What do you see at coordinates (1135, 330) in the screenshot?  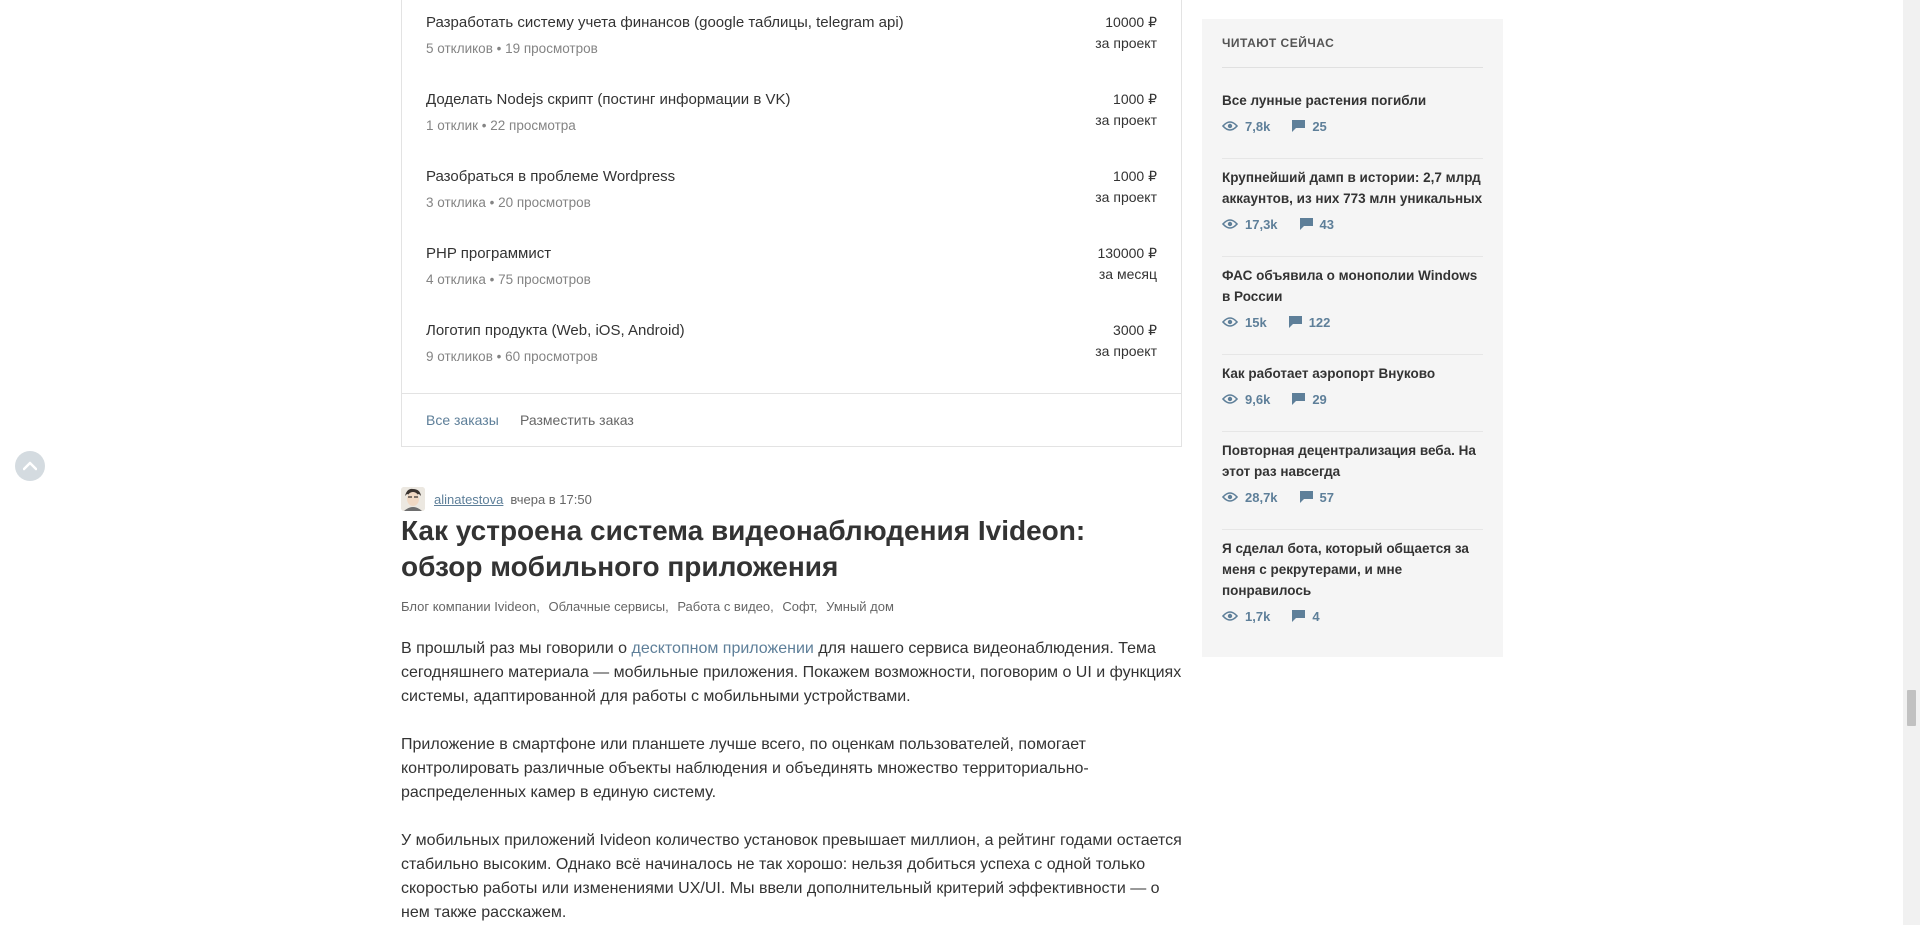 I see `price-value: 3000 ₽` at bounding box center [1135, 330].